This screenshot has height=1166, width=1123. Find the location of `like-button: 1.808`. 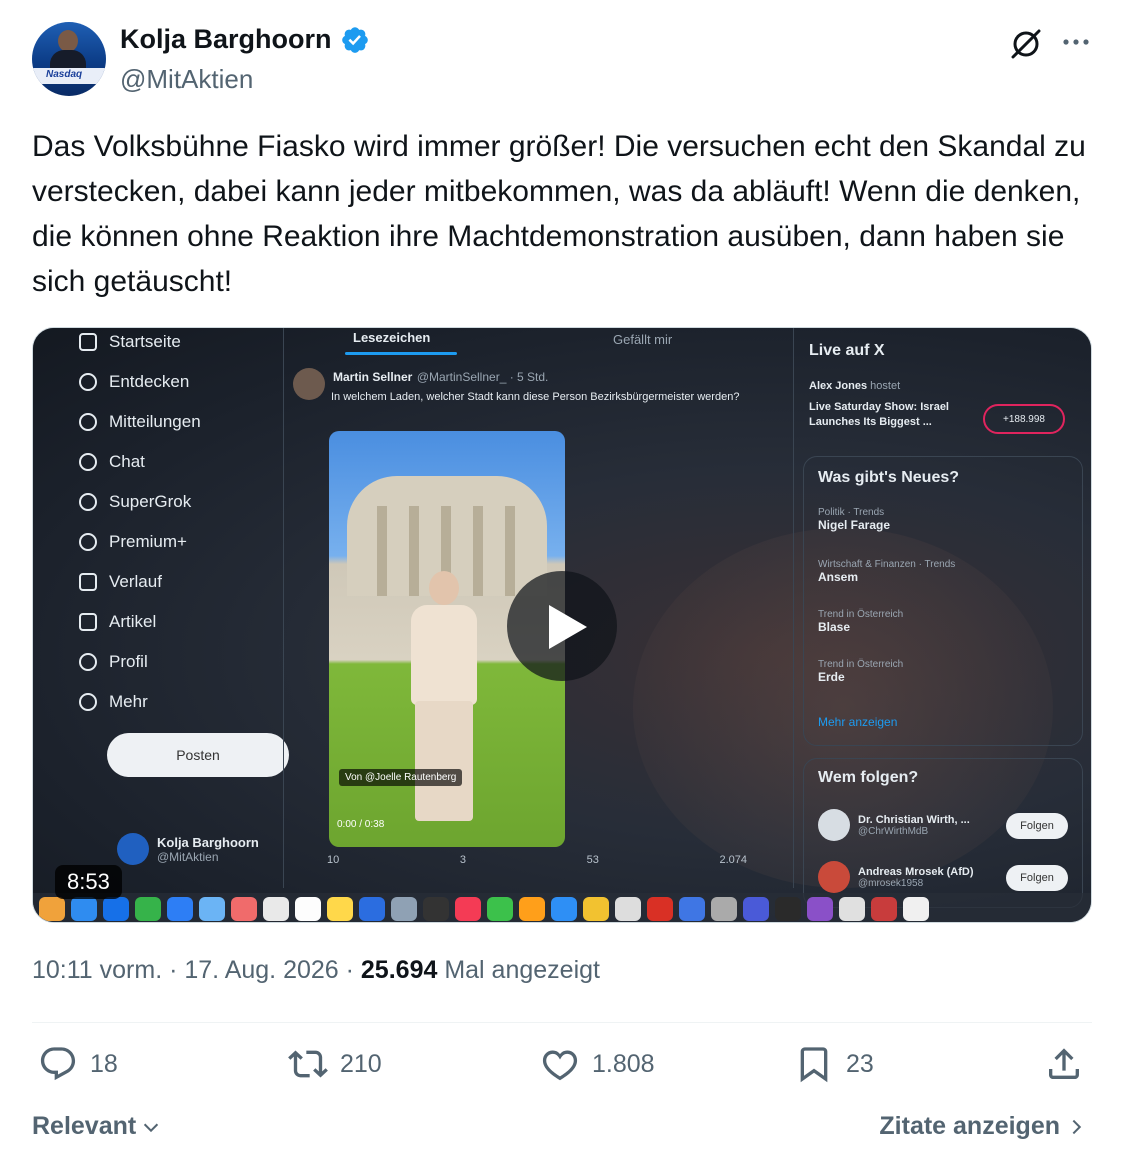

like-button: 1.808 is located at coordinates (597, 1064).